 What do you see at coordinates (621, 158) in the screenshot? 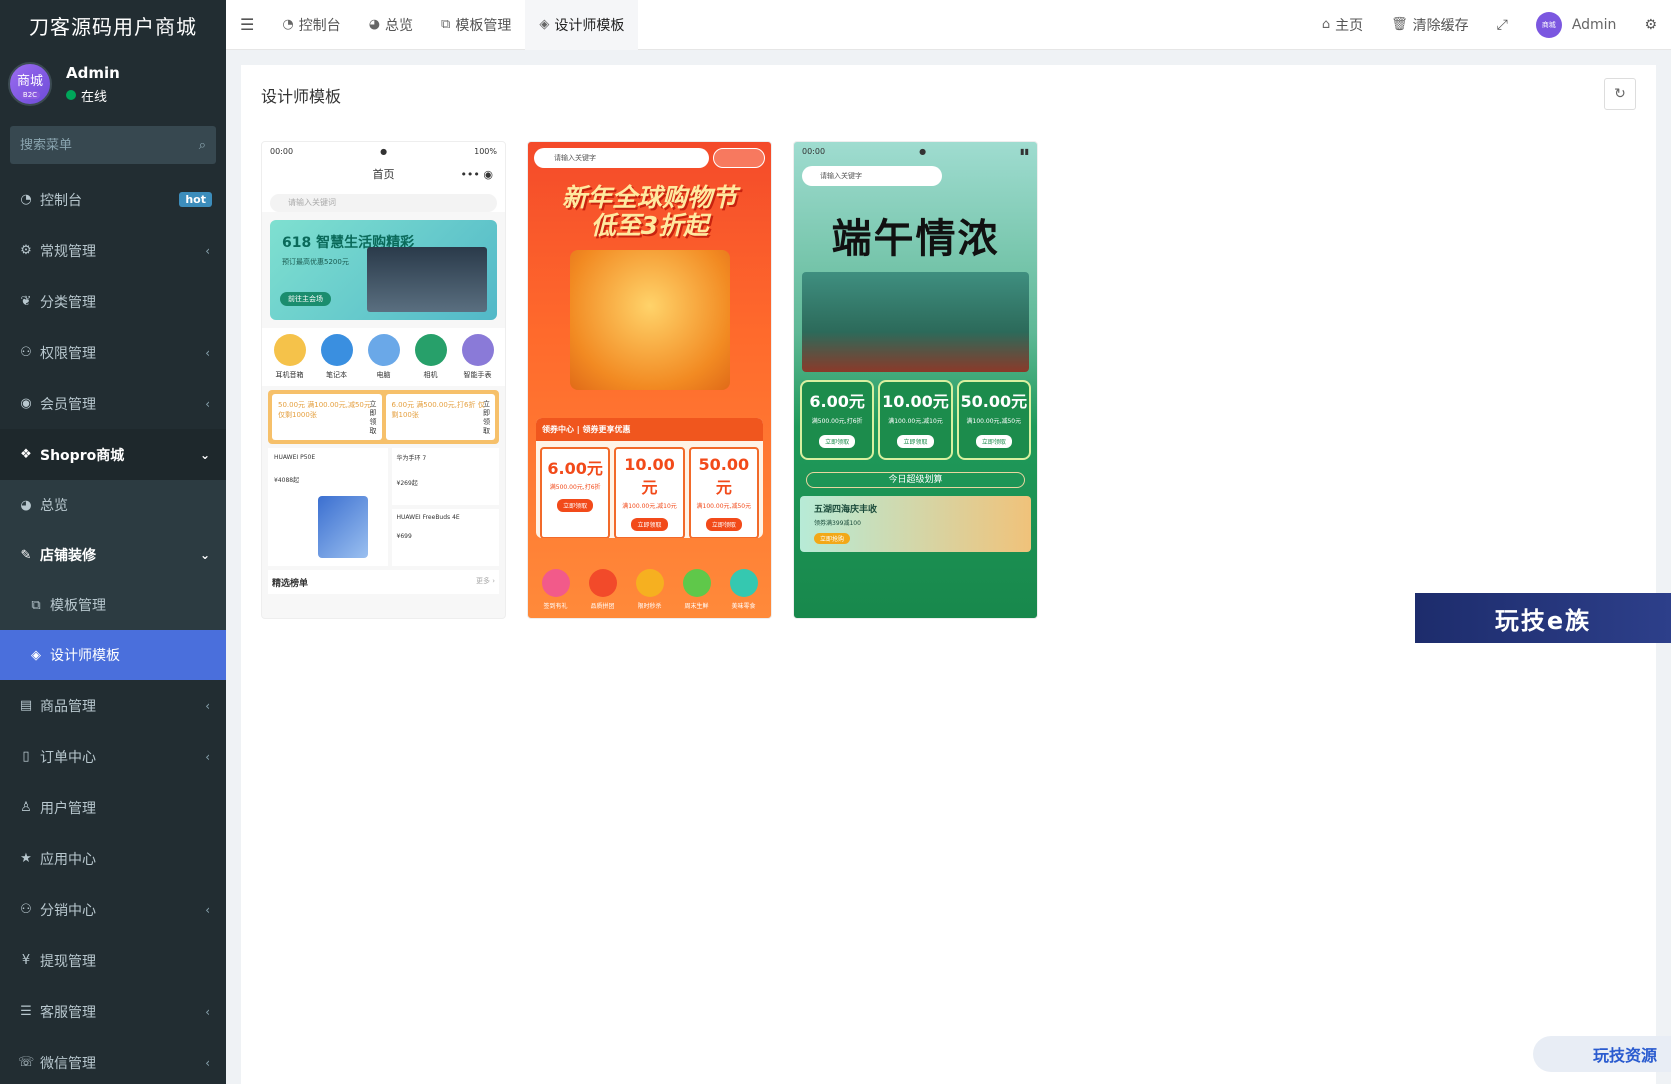
I see `template-2-search: 请输入关键字` at bounding box center [621, 158].